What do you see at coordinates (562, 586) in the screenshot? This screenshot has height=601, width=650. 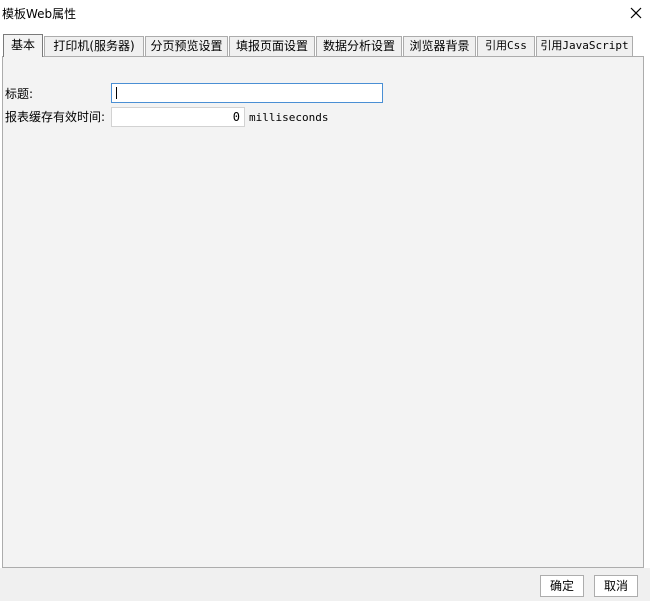 I see `ok-button: 确定` at bounding box center [562, 586].